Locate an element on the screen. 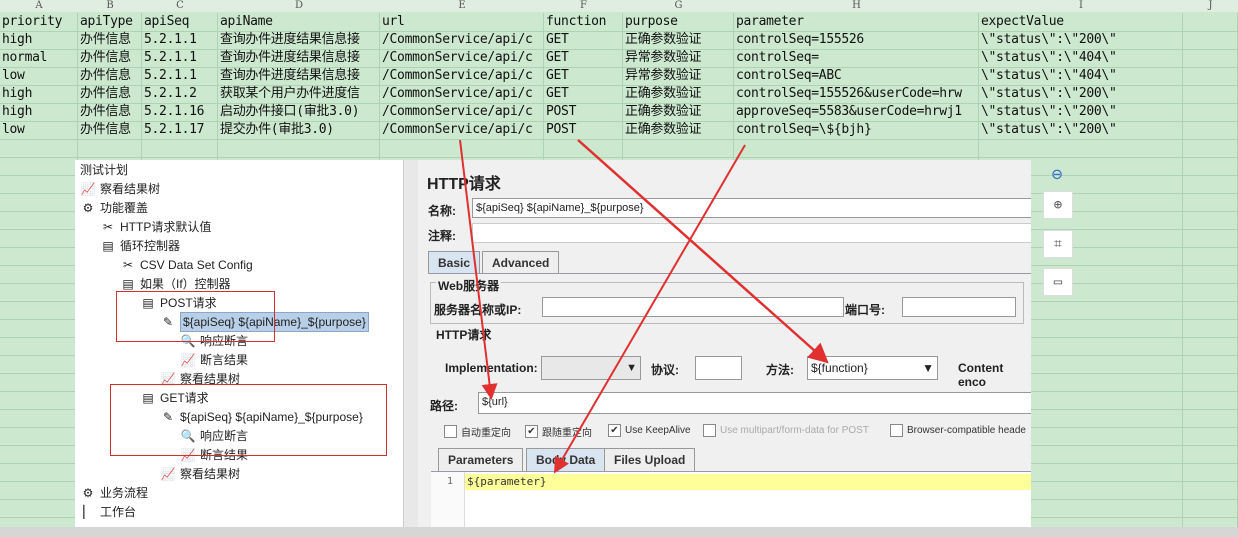  body-data-line: ${parameter} is located at coordinates (748, 482).